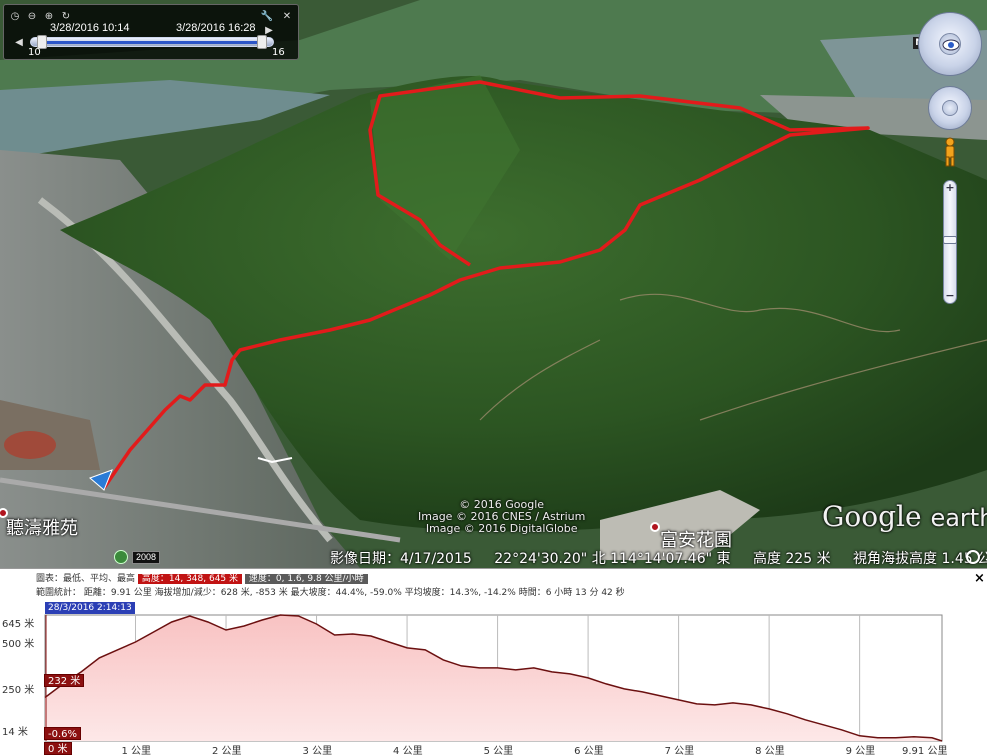 This screenshot has height=756, width=987. What do you see at coordinates (90, 28) in the screenshot?
I see `start-time: 3/28/2016 10:14` at bounding box center [90, 28].